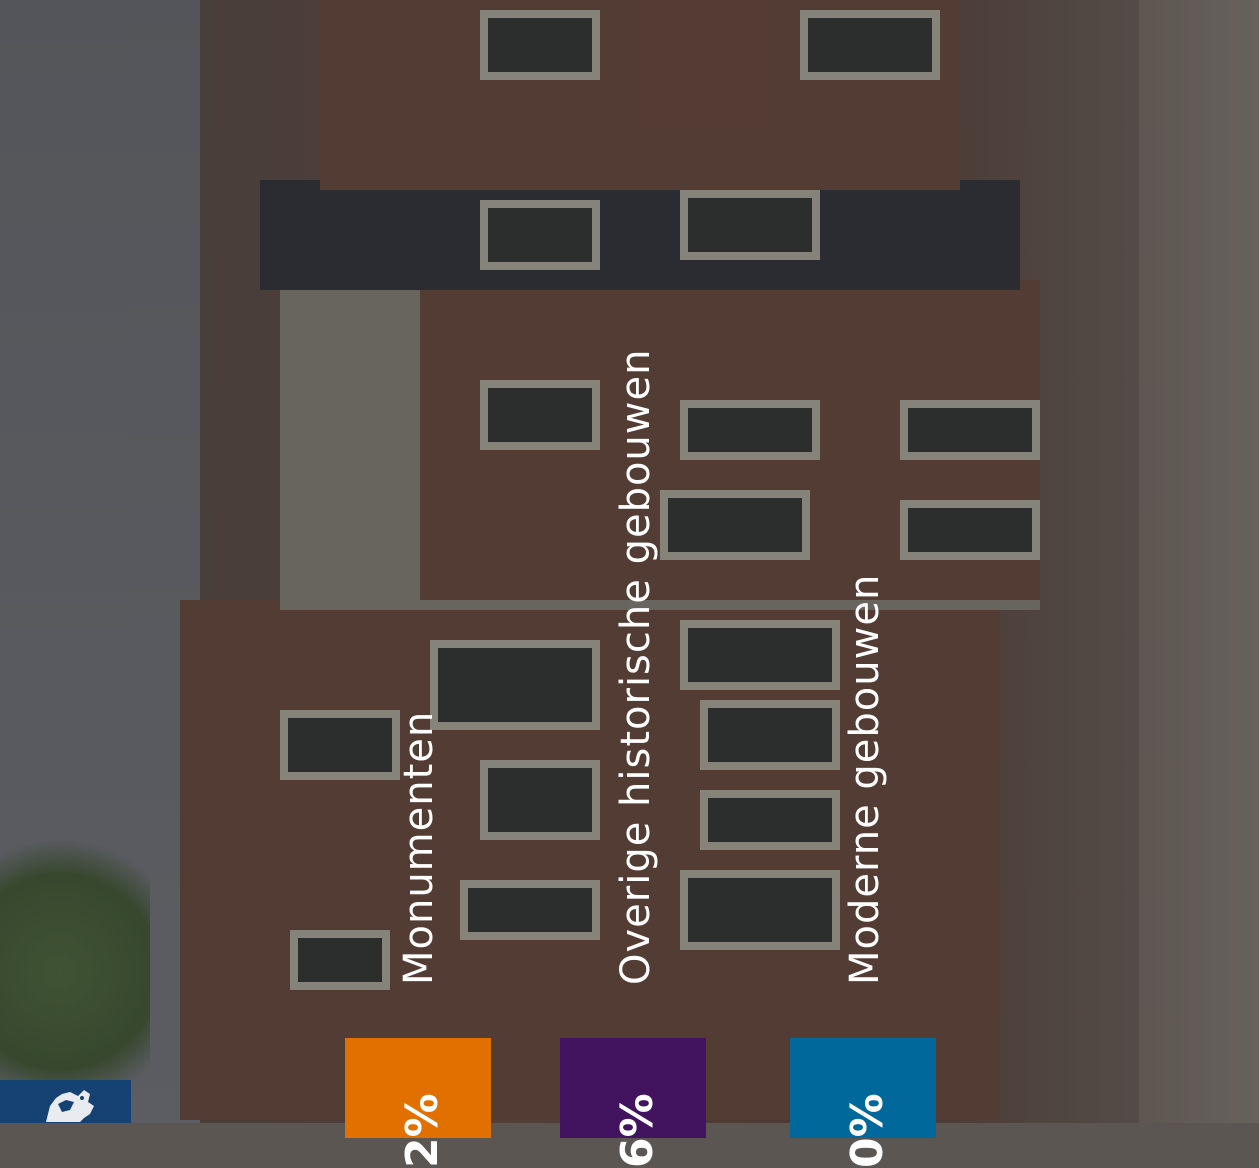 The height and width of the screenshot is (1168, 1259). I want to click on percentage-bar-monumenten: 2%, so click(418, 1103).